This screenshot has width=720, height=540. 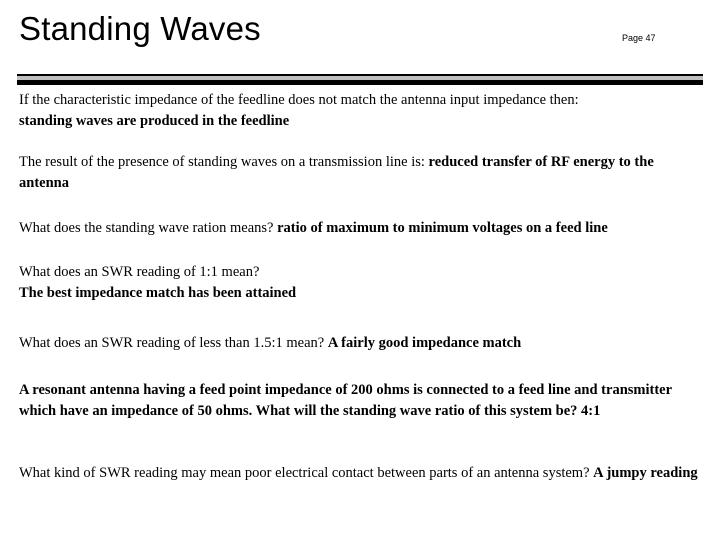 I want to click on title-divider-bar, so click(x=360, y=79).